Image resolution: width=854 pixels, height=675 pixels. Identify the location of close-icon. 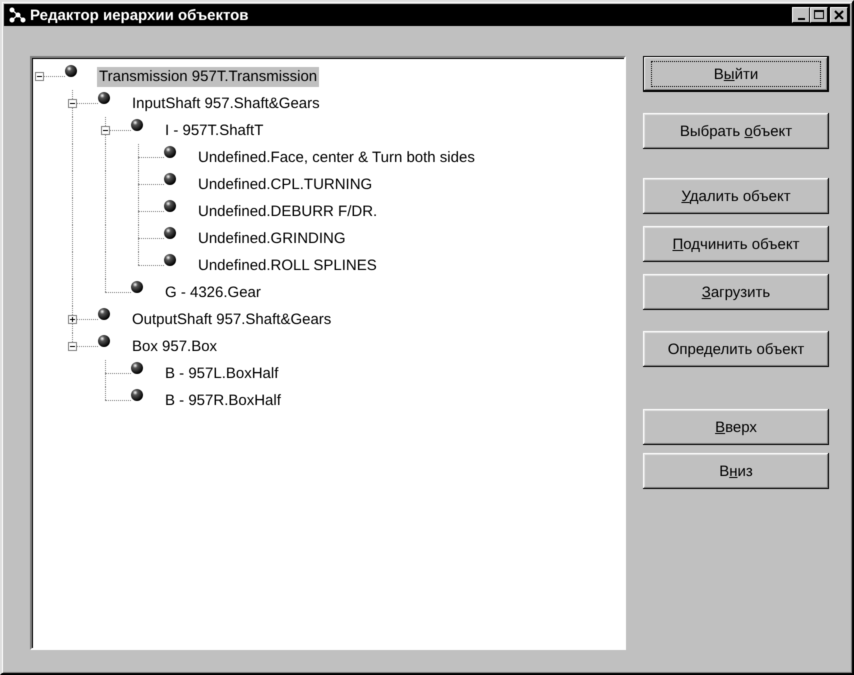
(839, 15).